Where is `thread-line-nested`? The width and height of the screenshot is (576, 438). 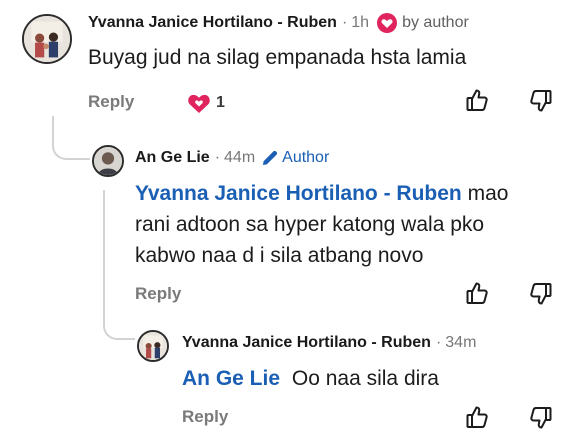 thread-line-nested is located at coordinates (119, 265).